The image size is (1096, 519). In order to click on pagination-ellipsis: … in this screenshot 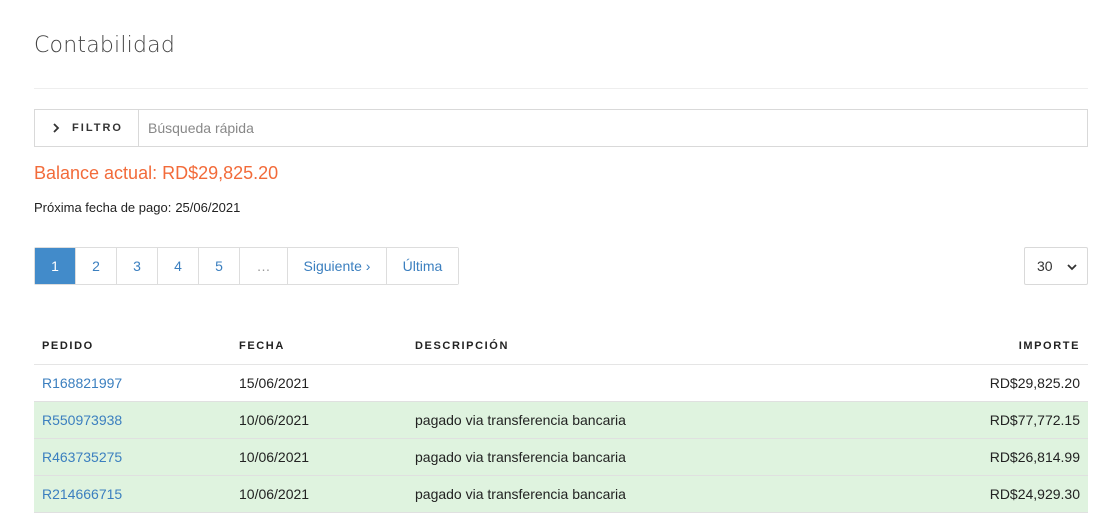, I will do `click(264, 266)`.